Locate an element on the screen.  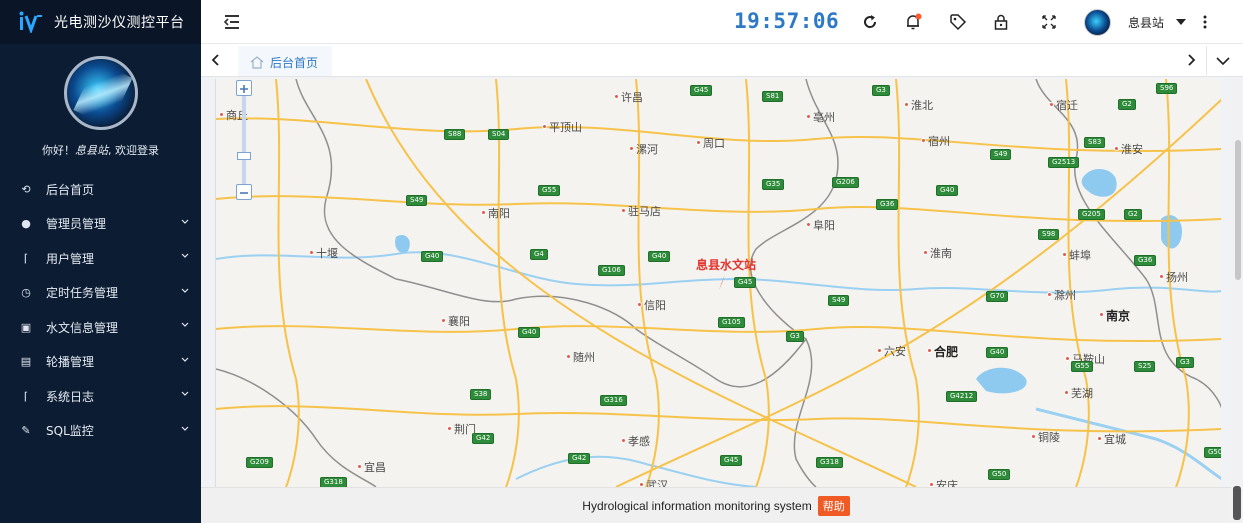
sidebar-item-3: ◷ 定时任务管理 is located at coordinates (100, 293).